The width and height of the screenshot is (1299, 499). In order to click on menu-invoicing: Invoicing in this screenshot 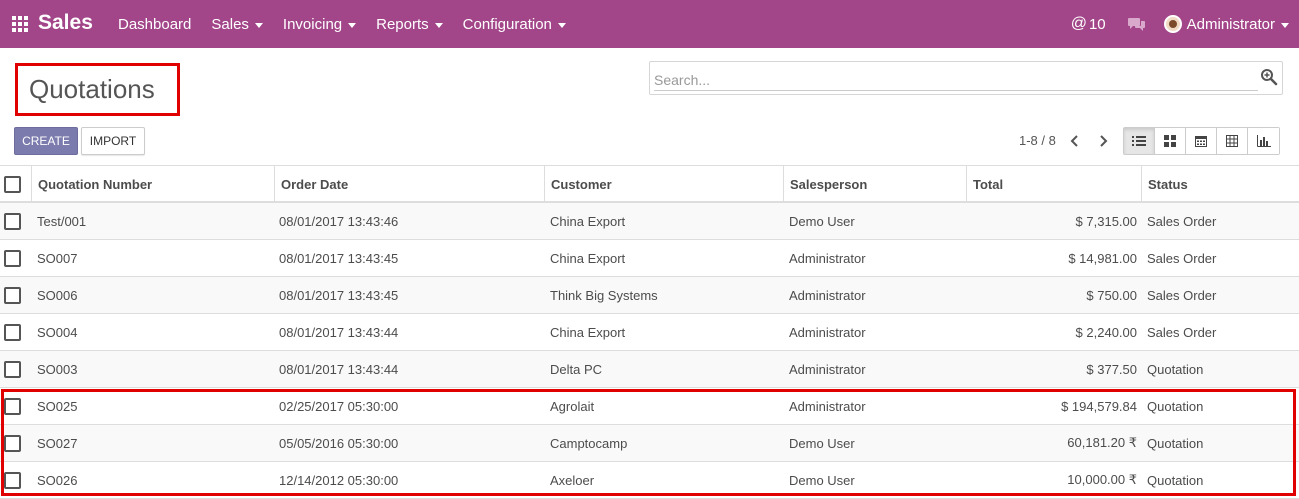, I will do `click(319, 24)`.